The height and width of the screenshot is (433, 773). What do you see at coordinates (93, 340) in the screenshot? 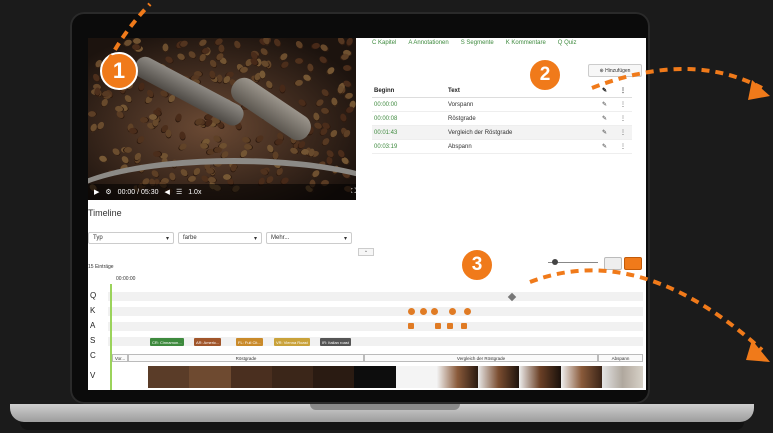
I see `track-label-s: S` at bounding box center [93, 340].